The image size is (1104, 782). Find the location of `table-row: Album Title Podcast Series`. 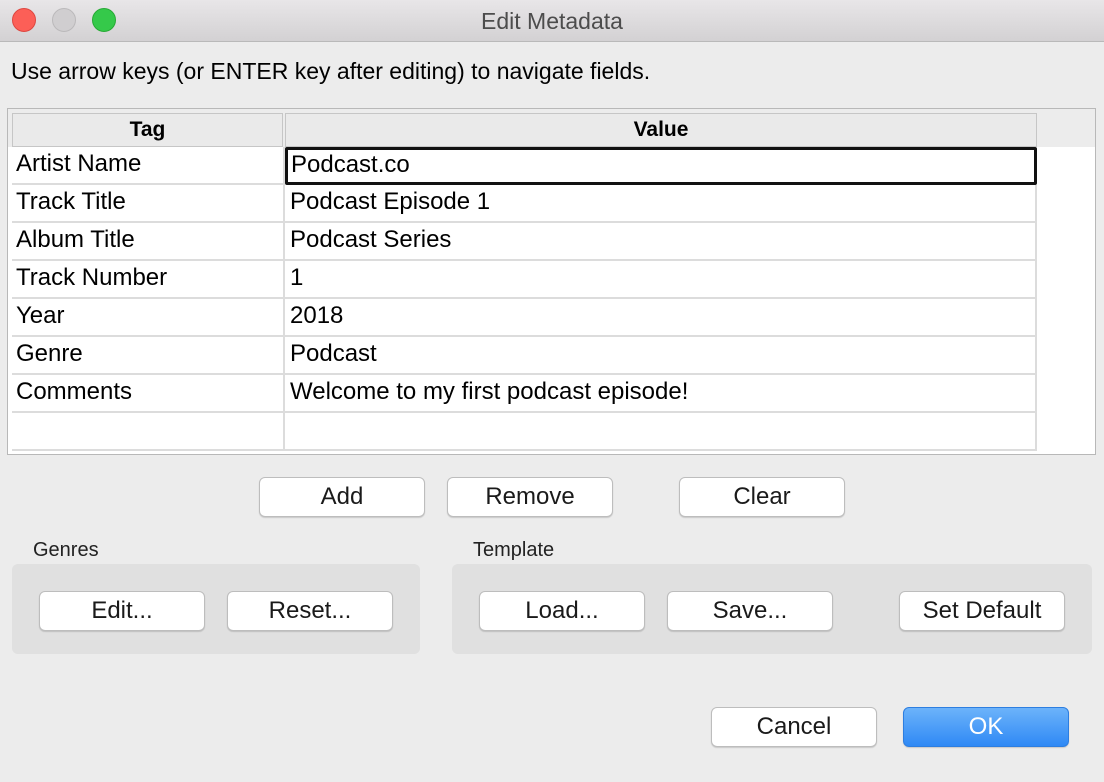

table-row: Album Title Podcast Series is located at coordinates (524, 242).